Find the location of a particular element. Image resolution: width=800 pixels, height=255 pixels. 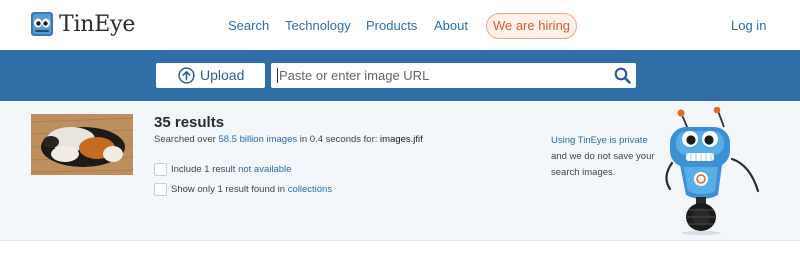

nav-technology: Technology is located at coordinates (318, 26).